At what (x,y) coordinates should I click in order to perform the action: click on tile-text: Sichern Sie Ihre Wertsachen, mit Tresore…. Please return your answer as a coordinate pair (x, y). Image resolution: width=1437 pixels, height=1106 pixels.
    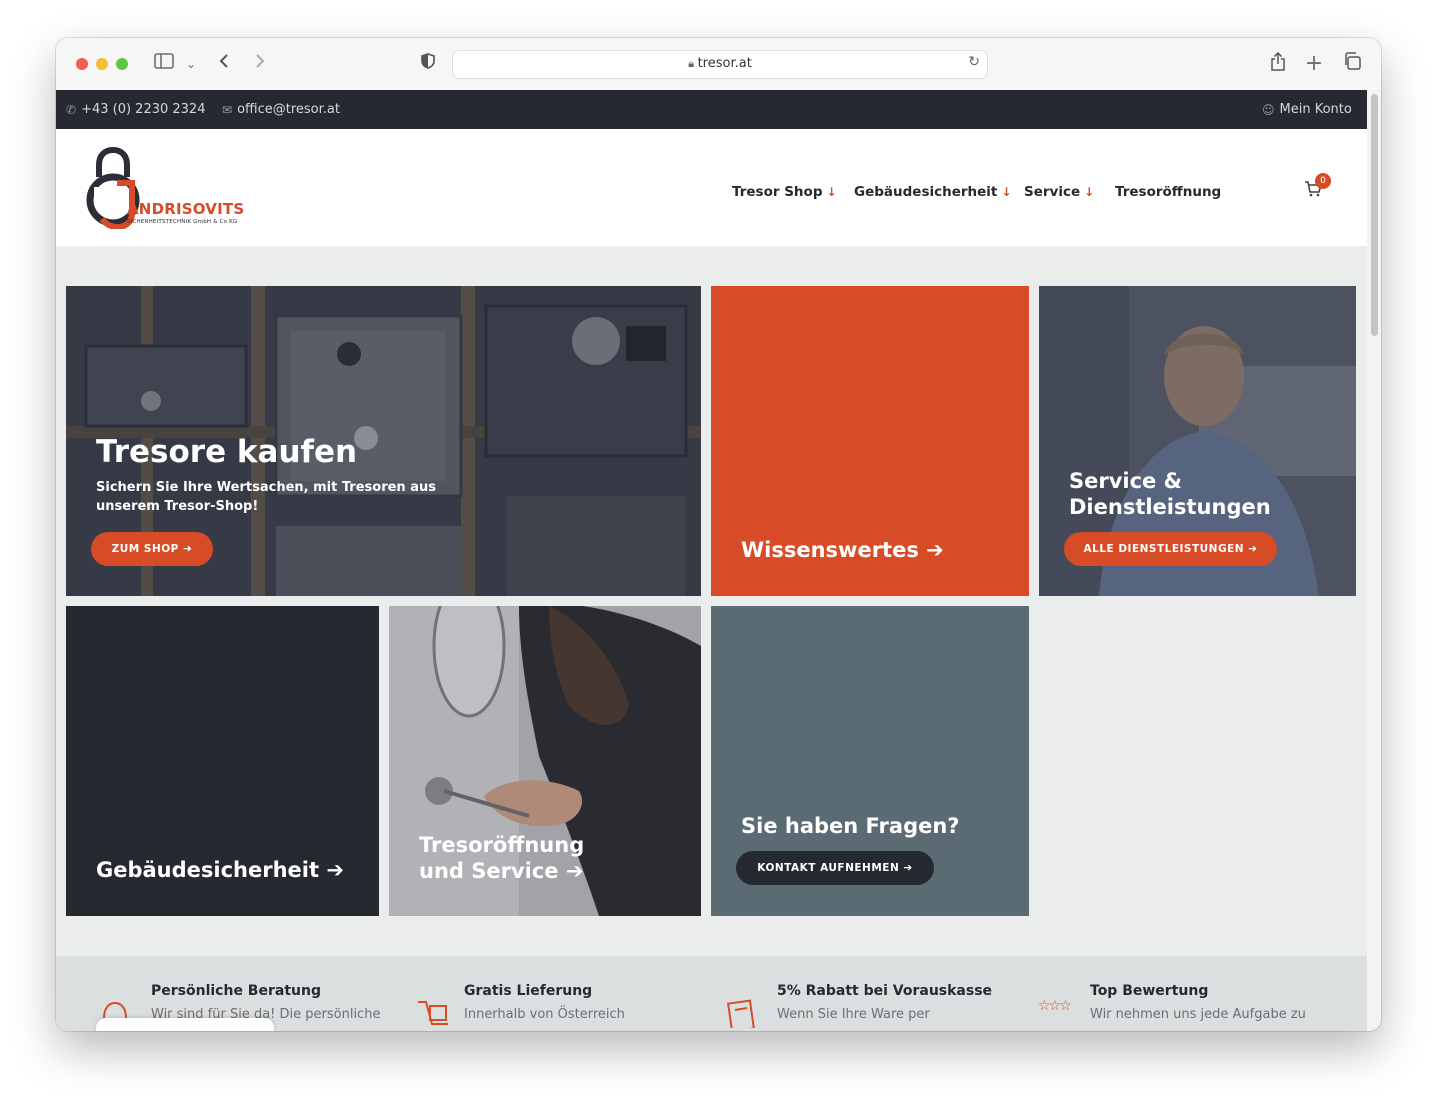
    Looking at the image, I should click on (266, 497).